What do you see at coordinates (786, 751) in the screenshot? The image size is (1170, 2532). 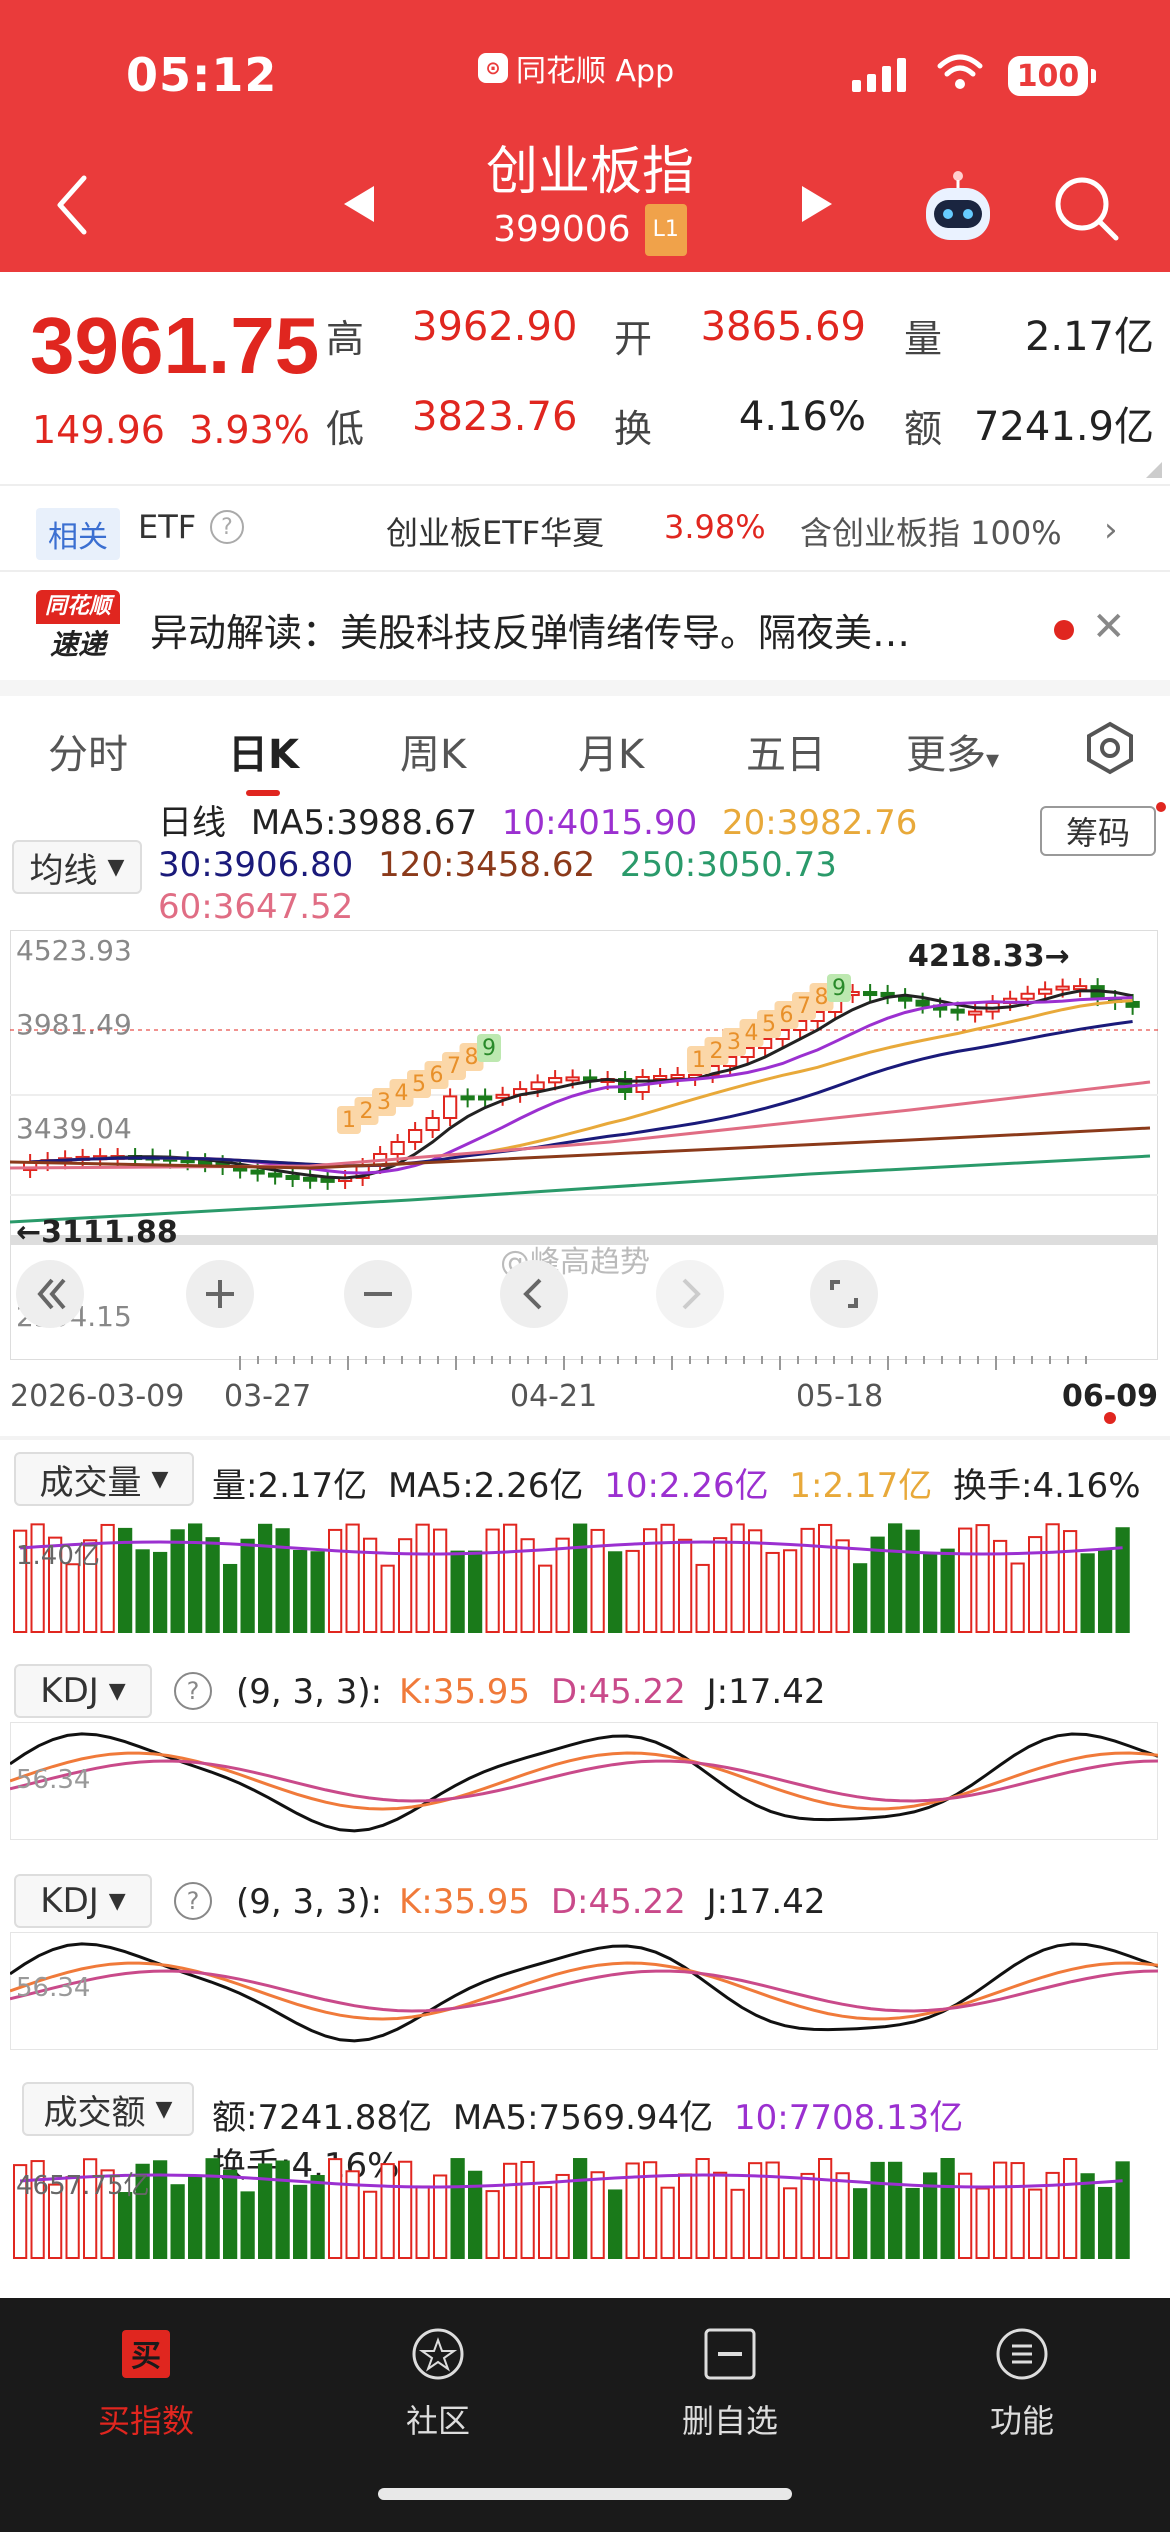 I see `tab-five-day: 五日` at bounding box center [786, 751].